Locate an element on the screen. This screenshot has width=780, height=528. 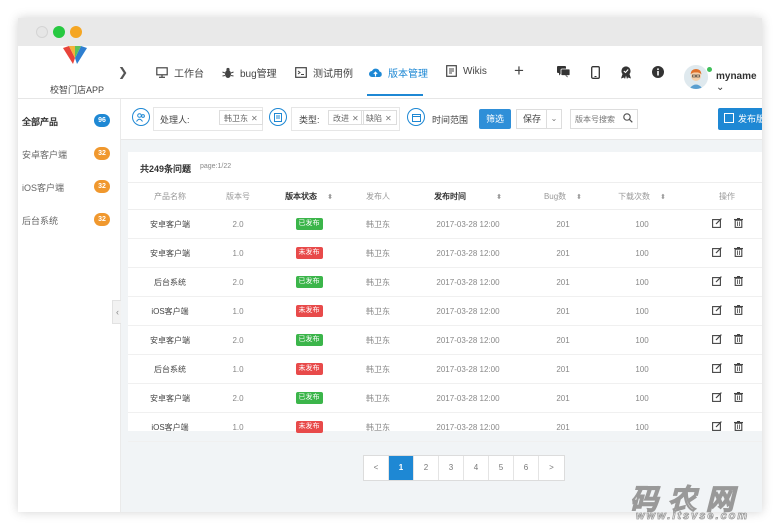
avatar is located at coordinates (696, 77).